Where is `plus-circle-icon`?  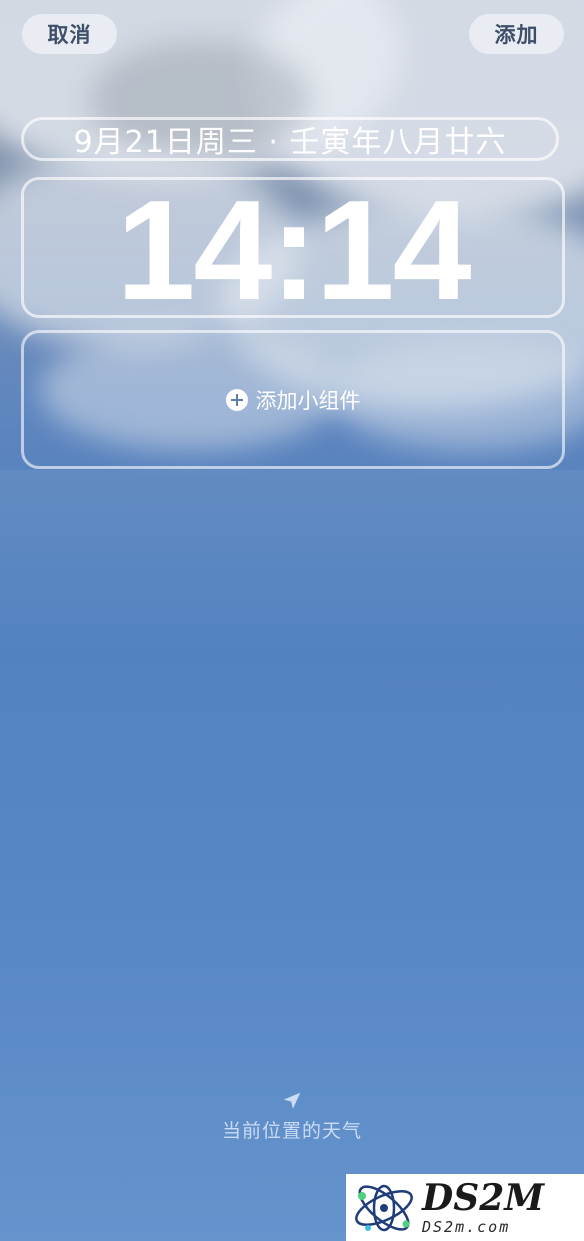 plus-circle-icon is located at coordinates (236, 399).